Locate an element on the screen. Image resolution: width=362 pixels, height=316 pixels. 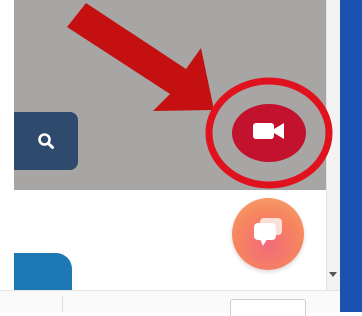
bottom-divider is located at coordinates (62, 304).